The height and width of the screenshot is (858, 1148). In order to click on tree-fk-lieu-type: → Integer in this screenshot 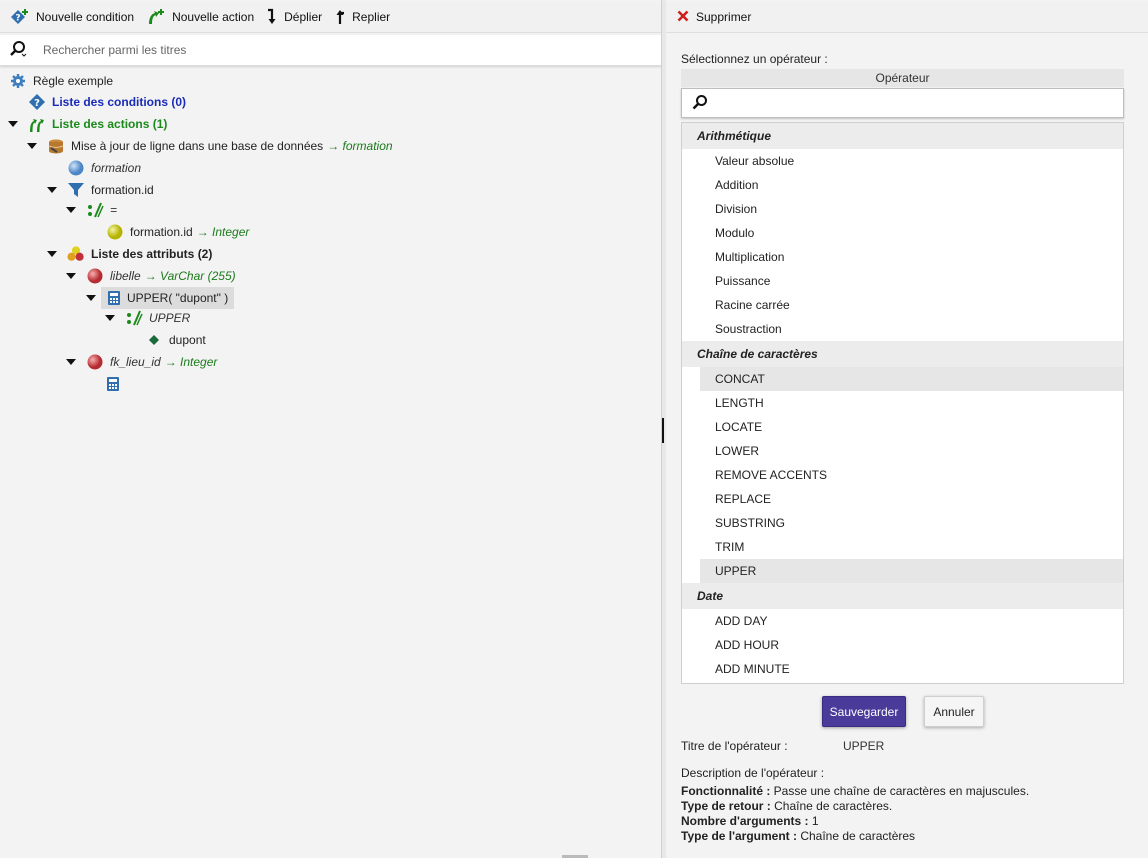, I will do `click(191, 362)`.